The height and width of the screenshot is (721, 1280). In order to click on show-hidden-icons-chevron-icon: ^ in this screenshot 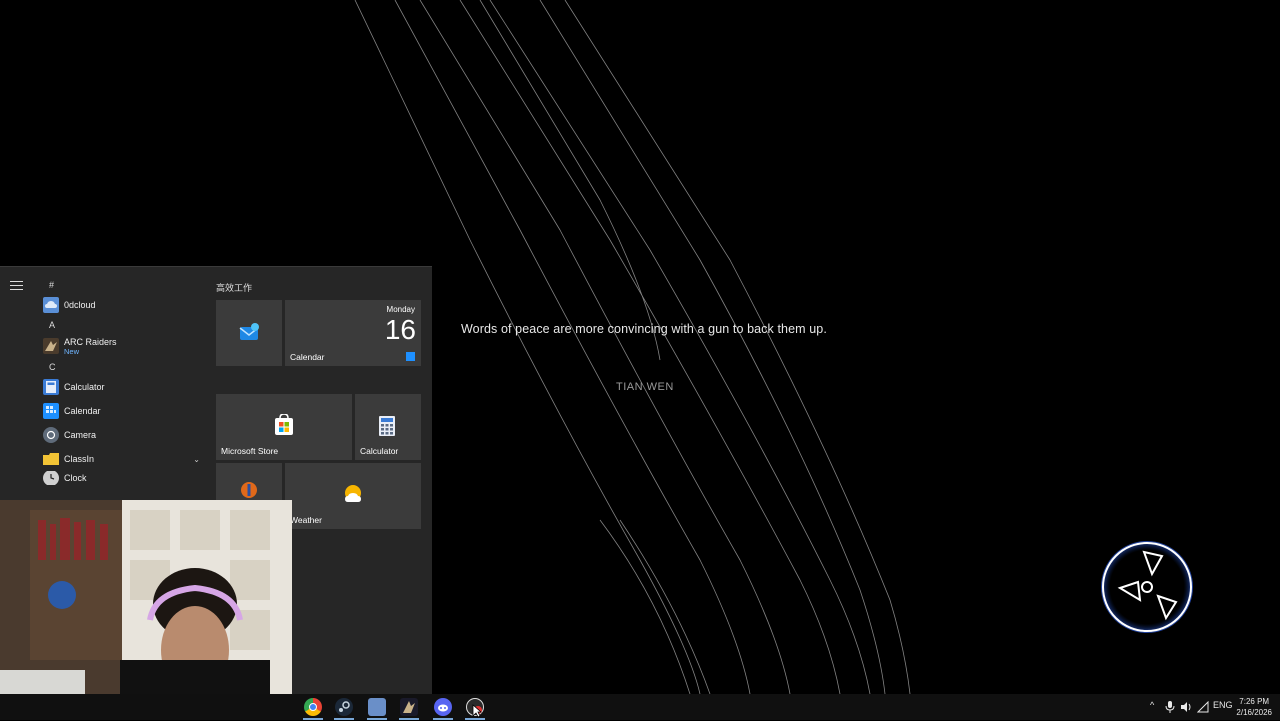, I will do `click(1152, 705)`.